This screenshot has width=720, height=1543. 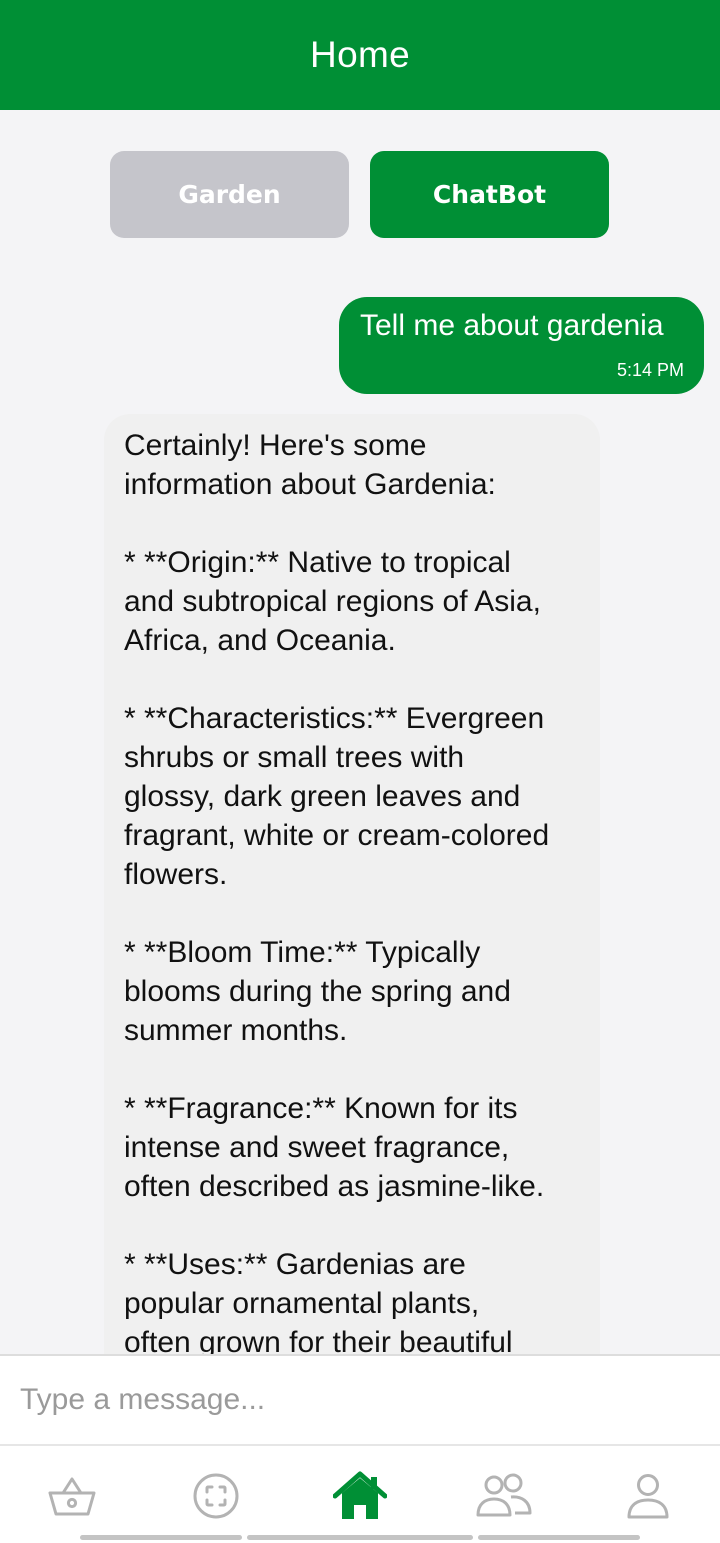 What do you see at coordinates (512, 325) in the screenshot?
I see `user-message-text: Tell me about gardenia` at bounding box center [512, 325].